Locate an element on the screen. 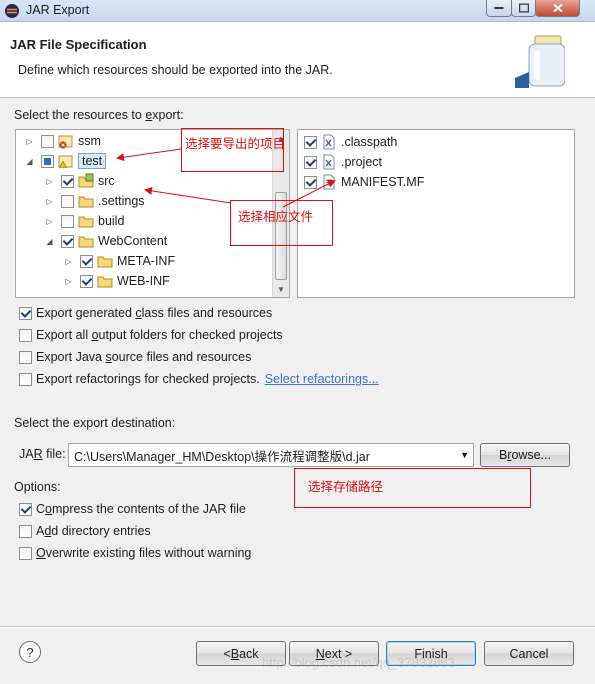 The width and height of the screenshot is (595, 684). help-icon: ? is located at coordinates (30, 652).